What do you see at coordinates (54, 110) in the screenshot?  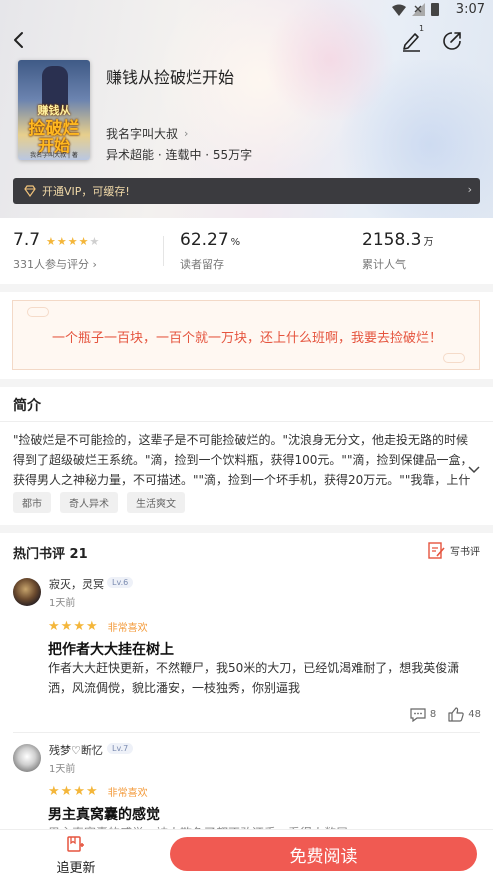 I see `book-cover: 赚钱从 捡破烂 开始 我名字叫大叔 | 著` at bounding box center [54, 110].